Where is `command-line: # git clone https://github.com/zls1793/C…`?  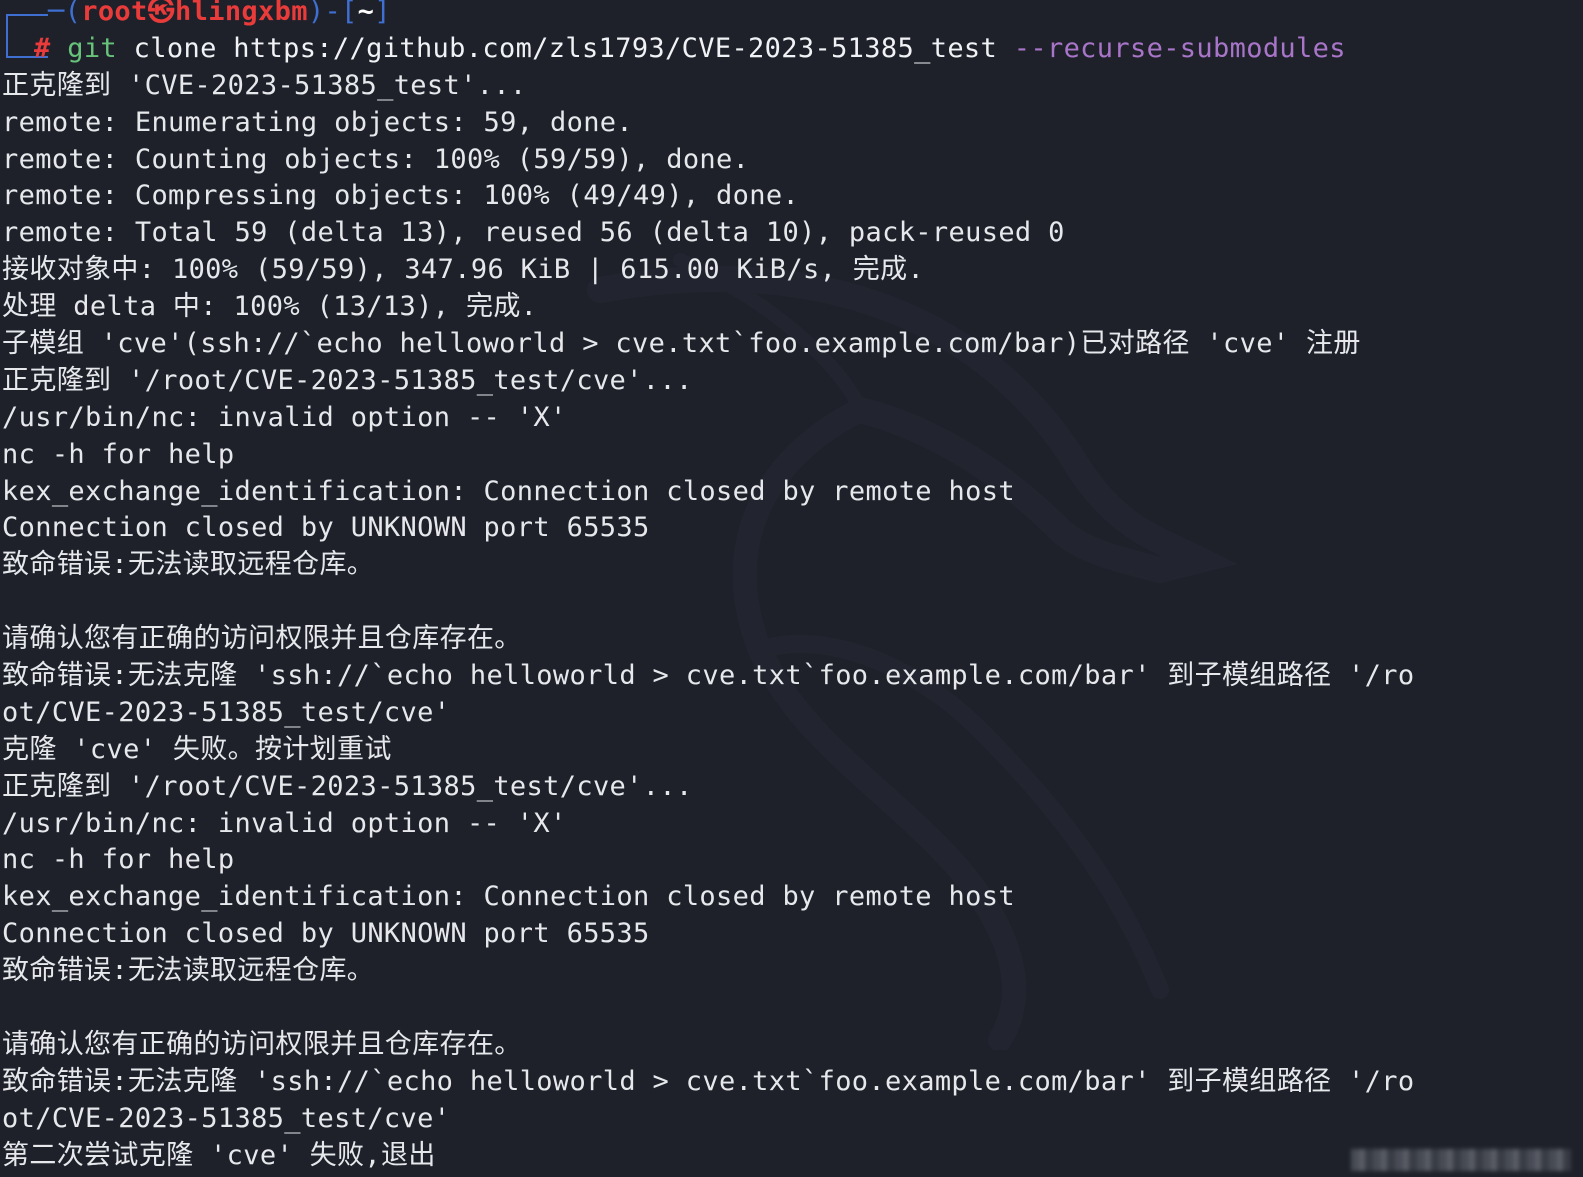
command-line: # git clone https://github.com/zls1793/C… is located at coordinates (791, 49).